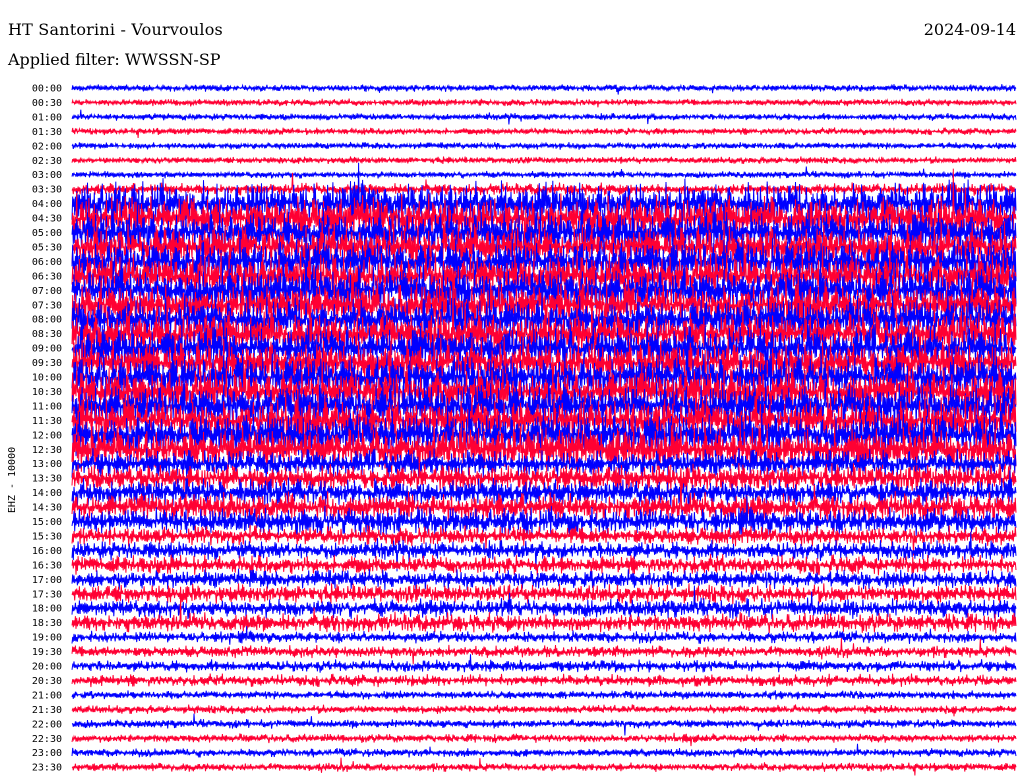 The height and width of the screenshot is (780, 1024). I want to click on row-label: 09:00, so click(47, 349).